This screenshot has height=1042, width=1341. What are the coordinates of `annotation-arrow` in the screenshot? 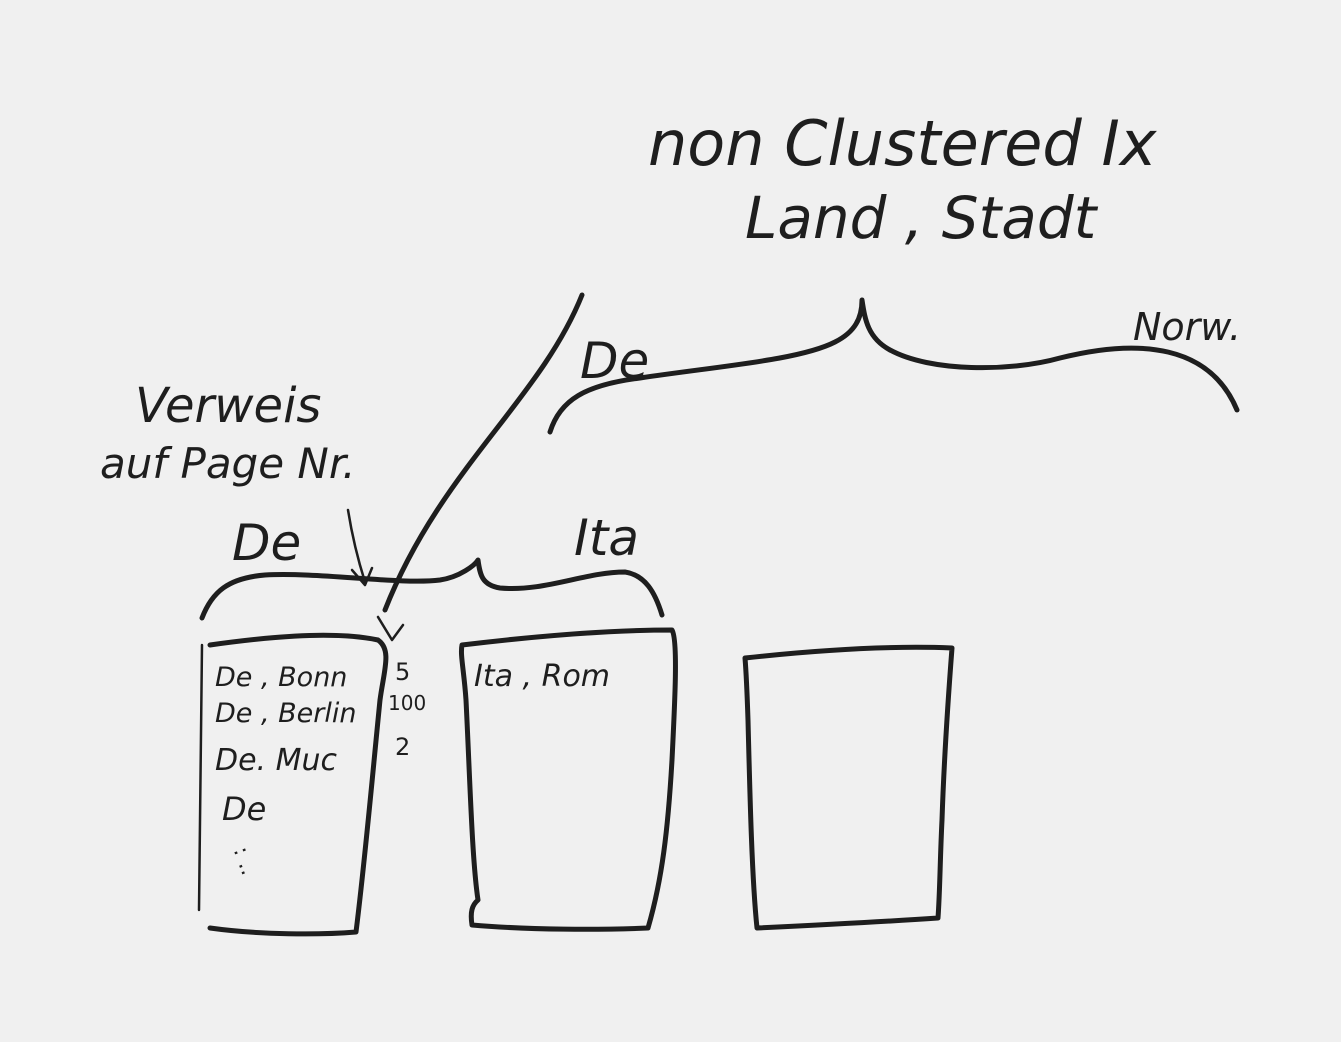 It's located at (360, 547).